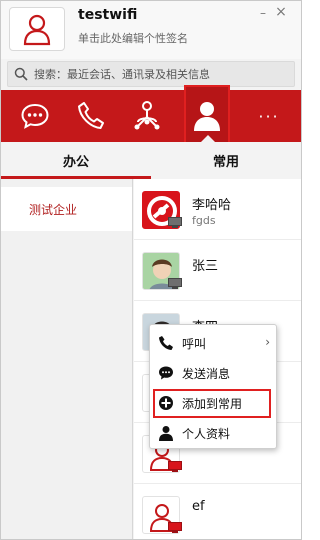  I want to click on contact-subtext: fgds, so click(204, 220).